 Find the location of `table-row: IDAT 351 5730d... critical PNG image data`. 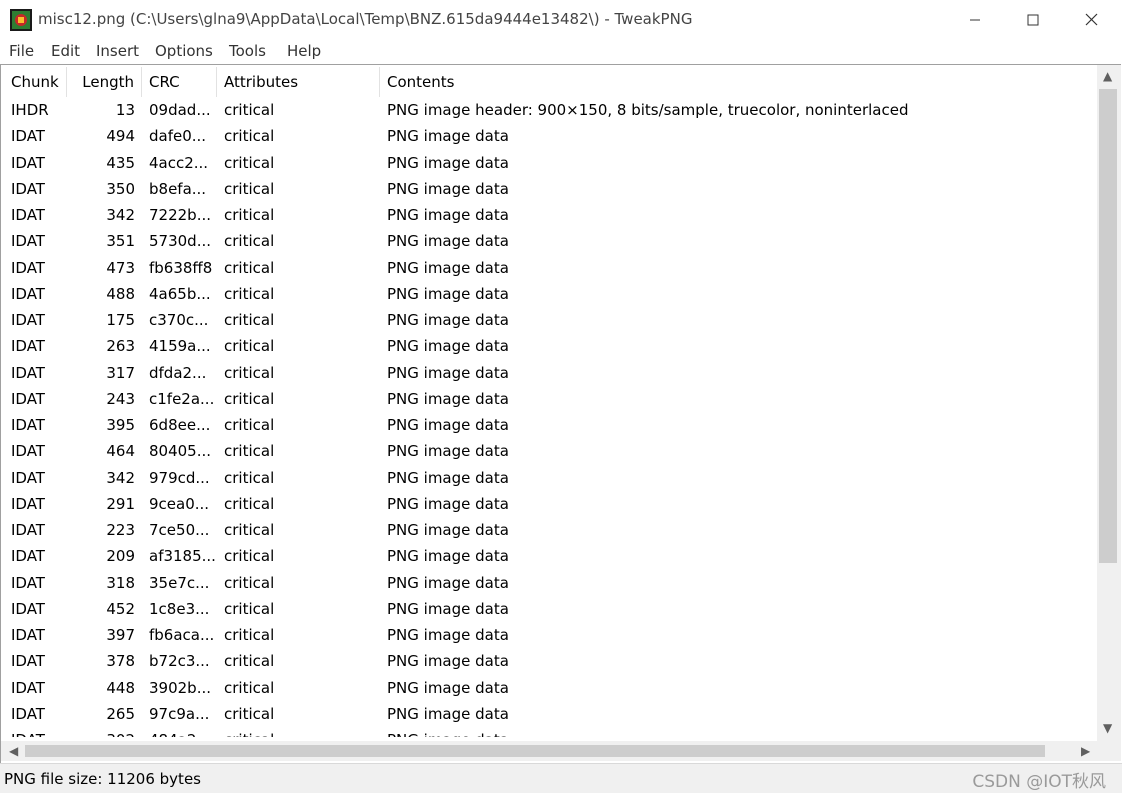

table-row: IDAT 351 5730d... critical PNG image data is located at coordinates (549, 241).